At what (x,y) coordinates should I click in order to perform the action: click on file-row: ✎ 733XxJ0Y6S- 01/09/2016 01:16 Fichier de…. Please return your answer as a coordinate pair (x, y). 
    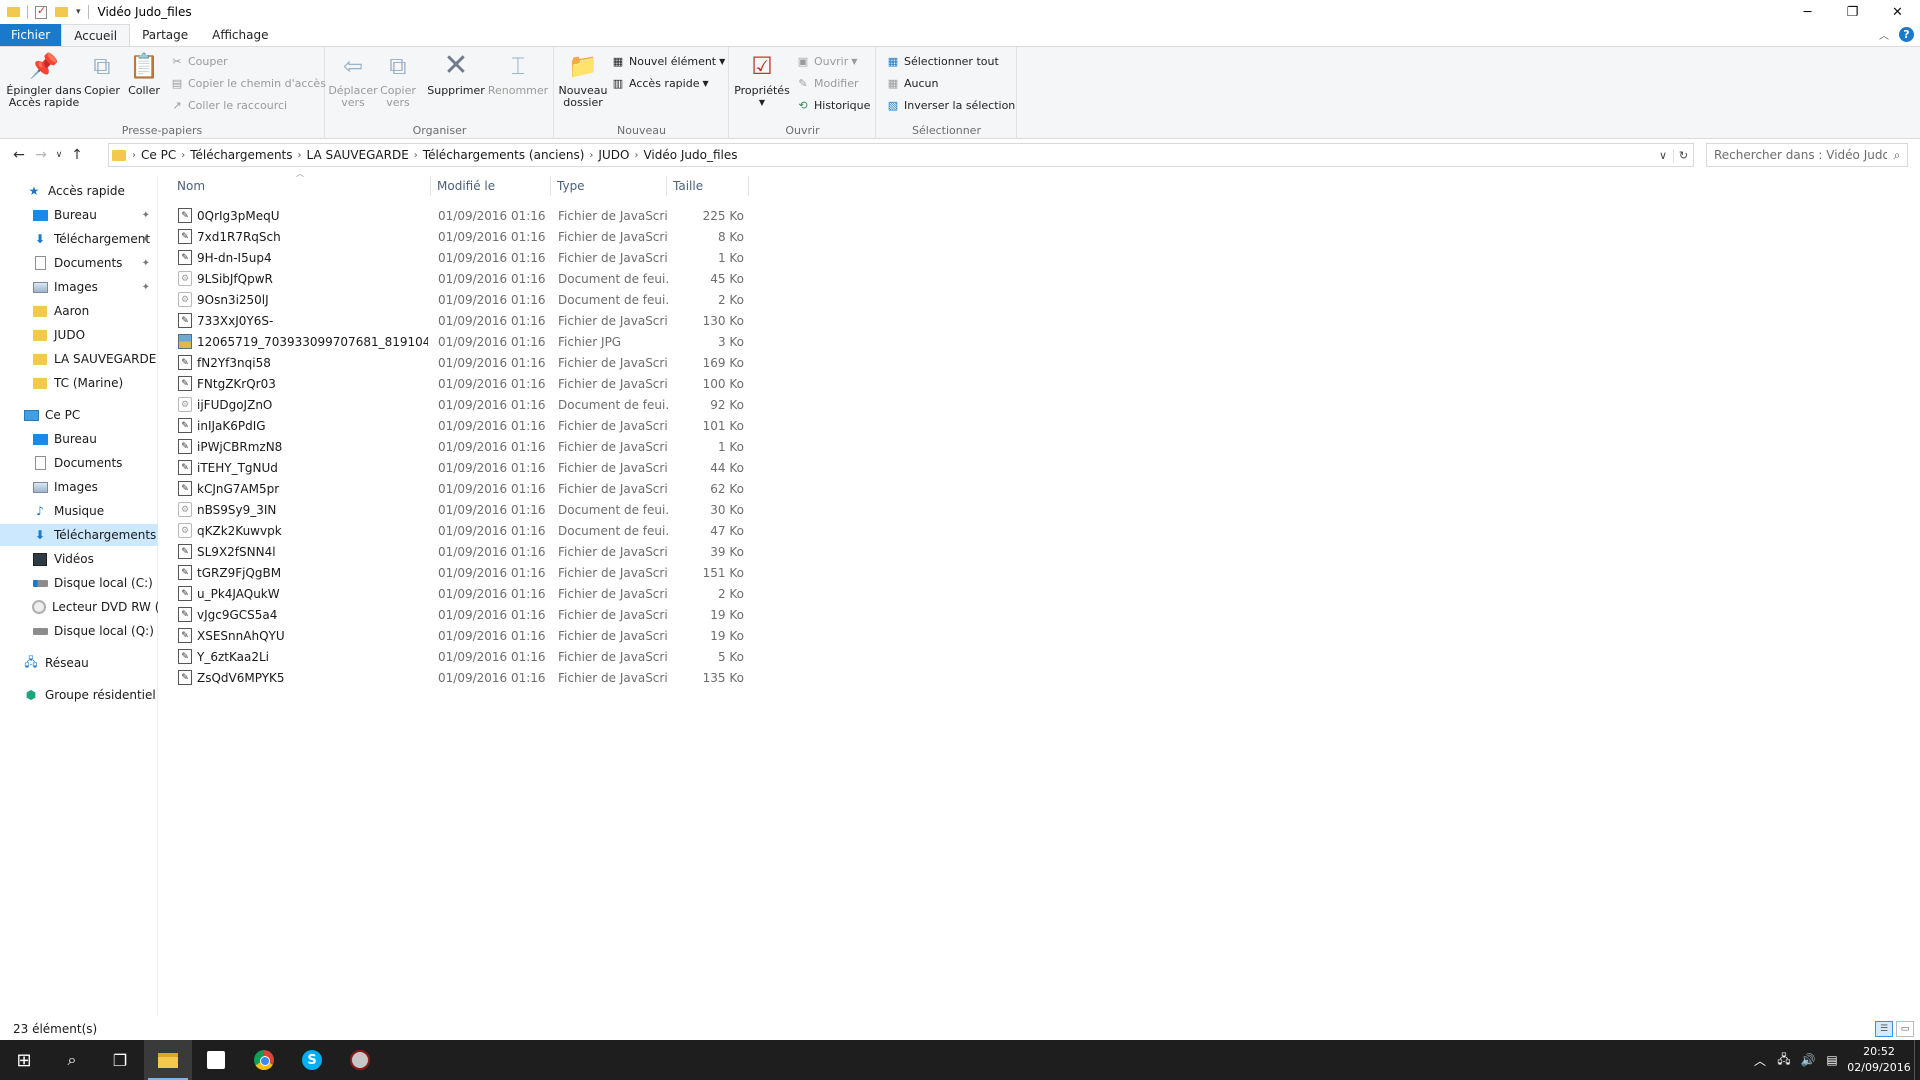
    Looking at the image, I should click on (462, 320).